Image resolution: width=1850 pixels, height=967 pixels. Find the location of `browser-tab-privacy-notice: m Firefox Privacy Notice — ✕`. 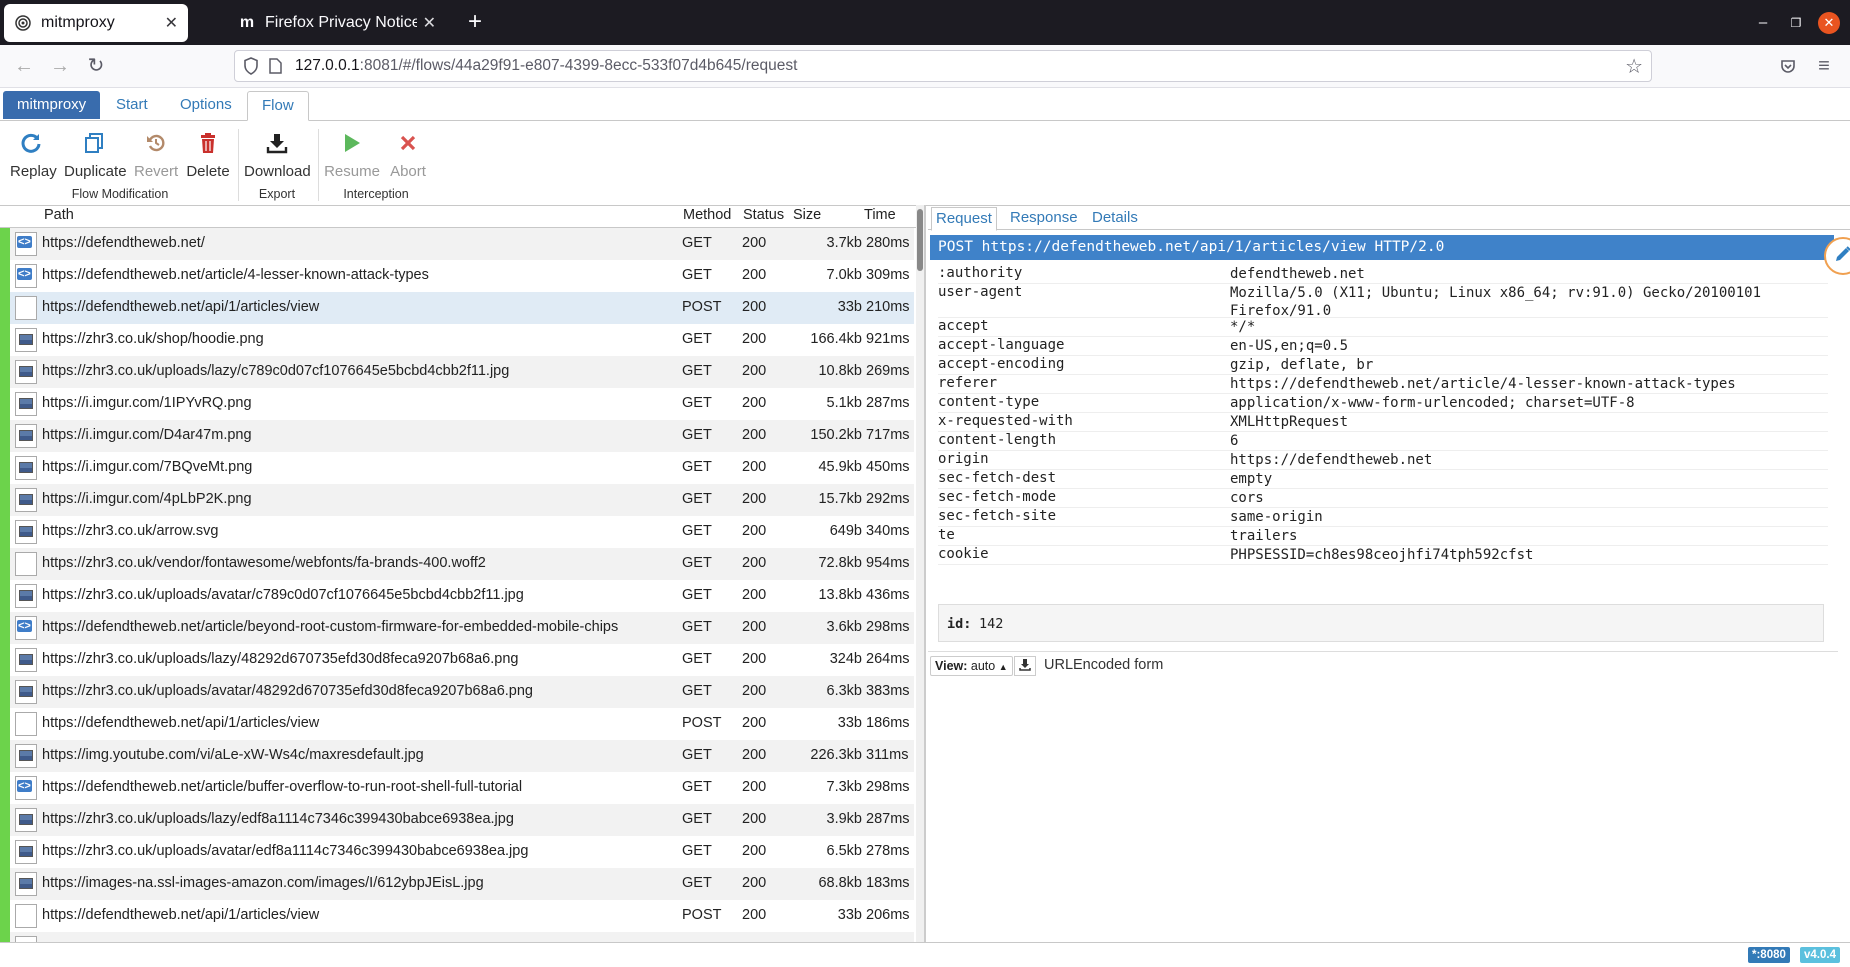

browser-tab-privacy-notice: m Firefox Privacy Notice — ✕ is located at coordinates (337, 23).